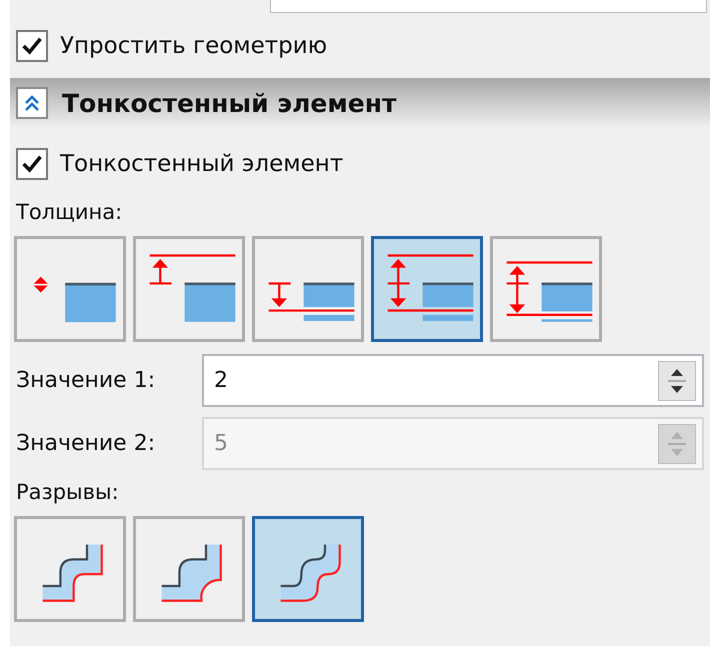 The height and width of the screenshot is (646, 710). I want to click on section-title: Тонкостенный элемент, so click(229, 103).